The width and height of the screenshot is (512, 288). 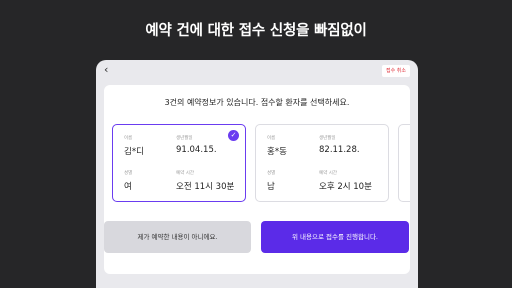 What do you see at coordinates (339, 150) in the screenshot?
I see `birth-date: 82.11.28.` at bounding box center [339, 150].